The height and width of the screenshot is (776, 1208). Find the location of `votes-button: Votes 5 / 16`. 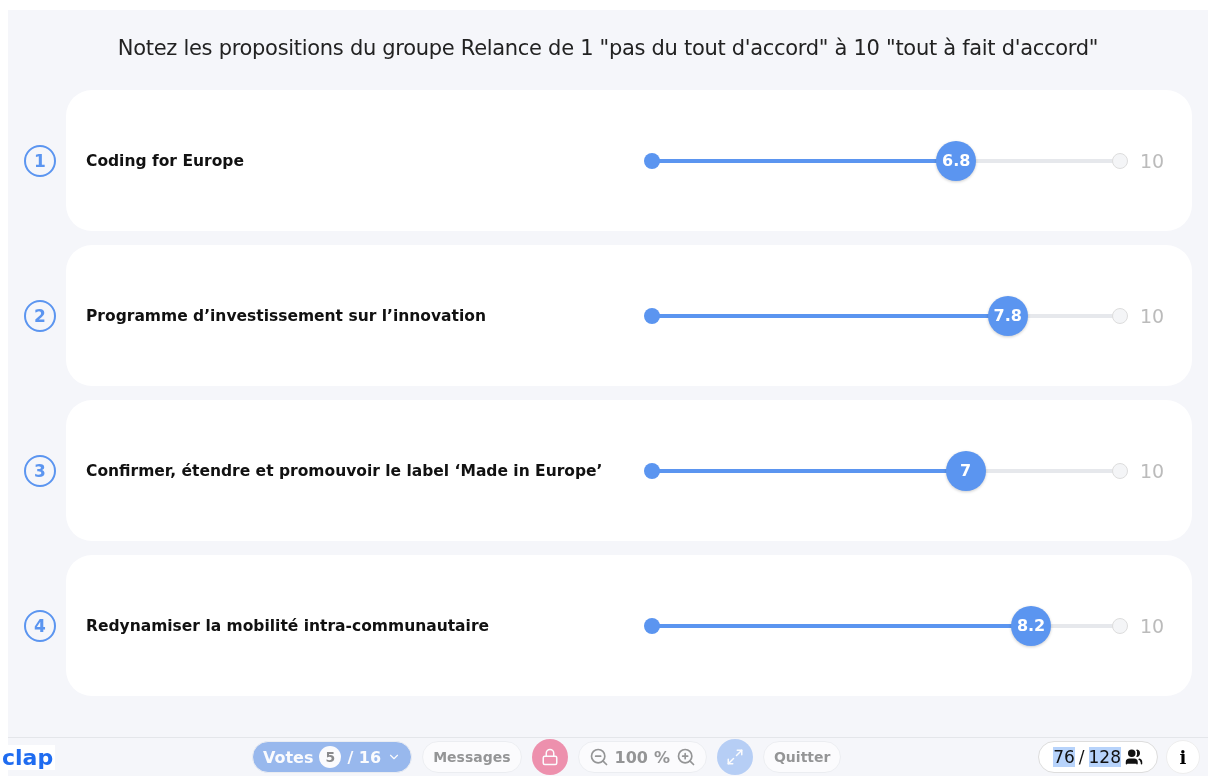

votes-button: Votes 5 / 16 is located at coordinates (332, 757).